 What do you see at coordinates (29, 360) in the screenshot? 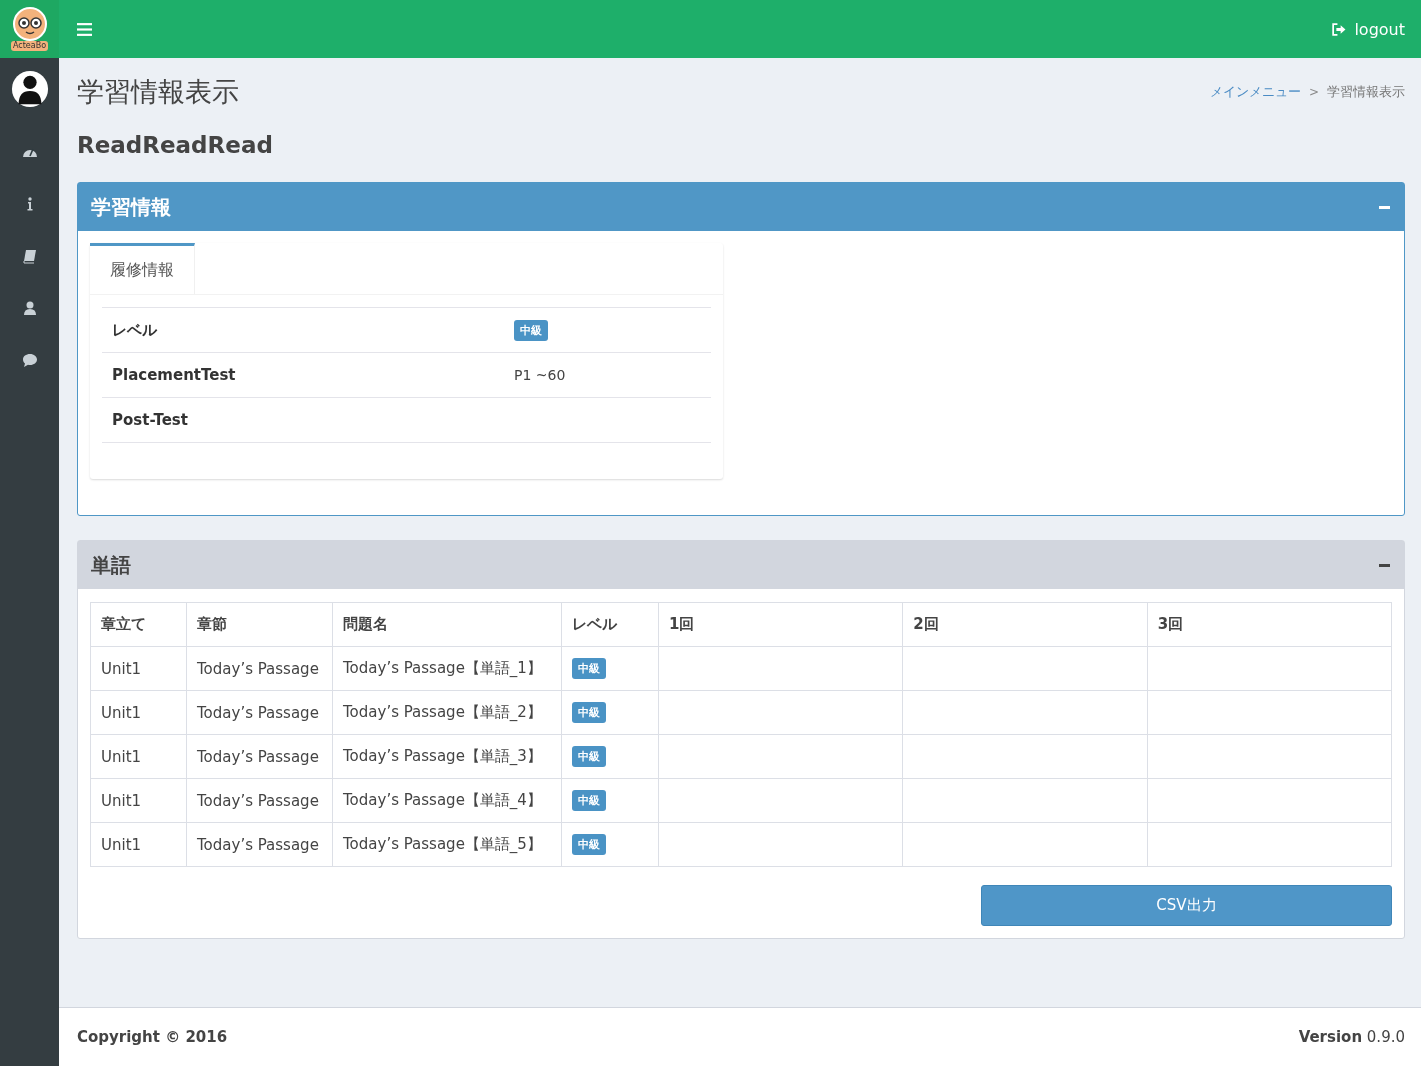
I see `chat-icon` at bounding box center [29, 360].